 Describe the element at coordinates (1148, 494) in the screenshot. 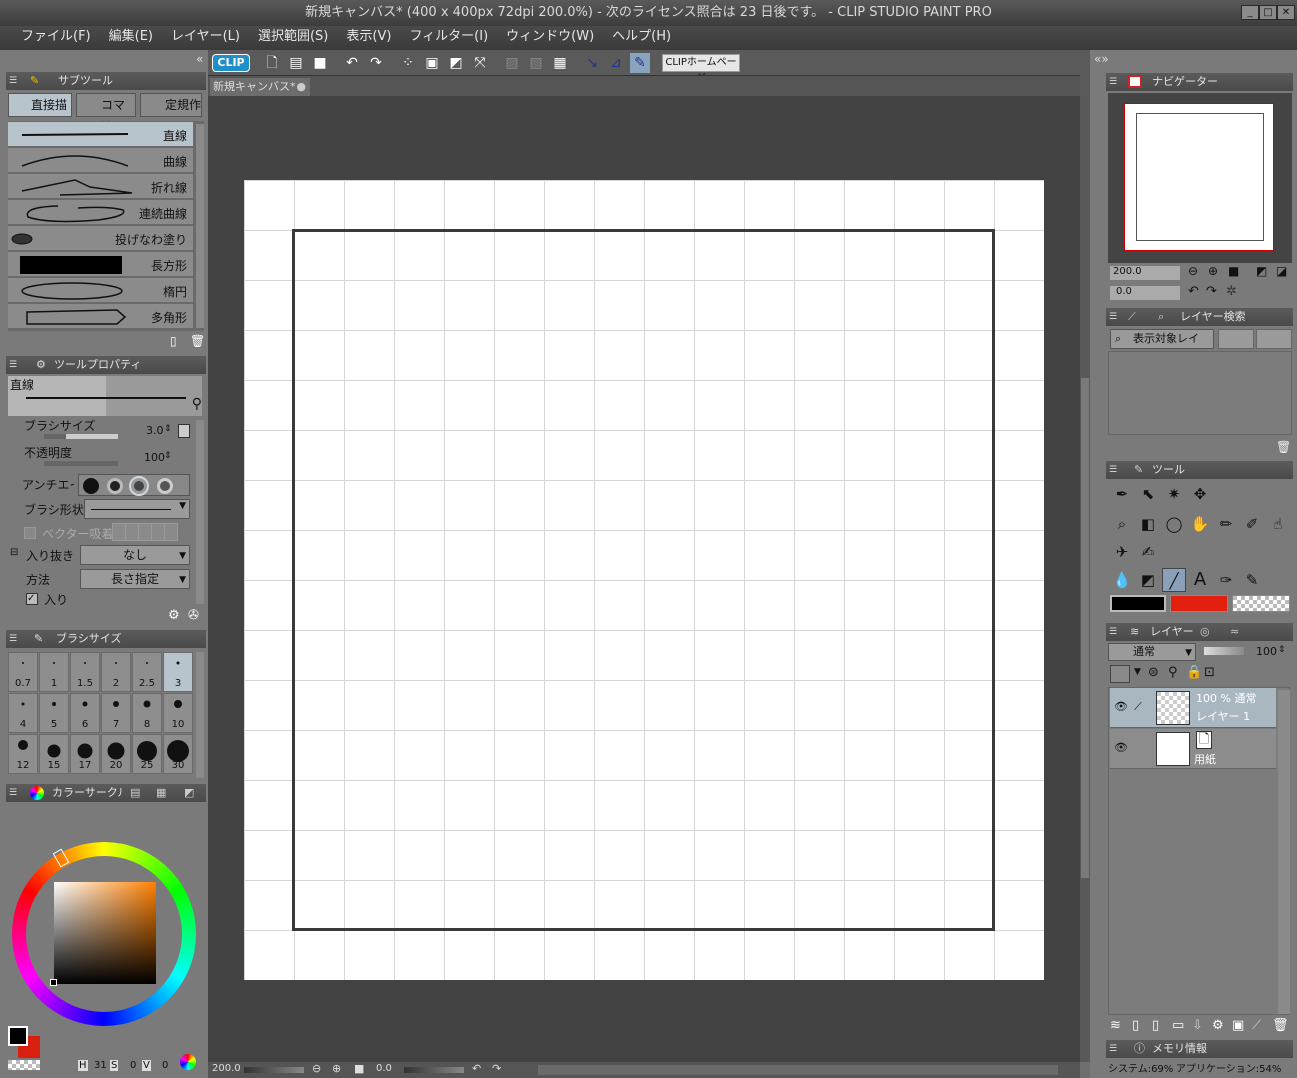

I see `operation-tool-icon: ⬉` at that location.